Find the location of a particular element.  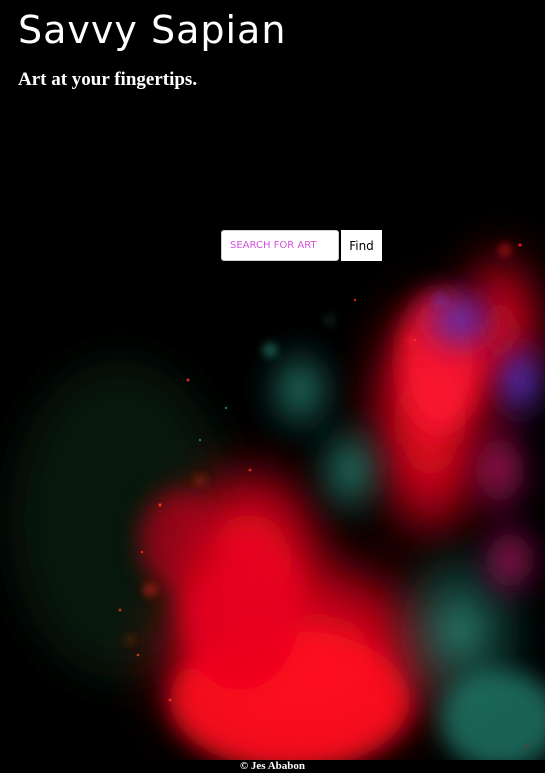

corner-mark-icon: ⚡ is located at coordinates (527, 746).